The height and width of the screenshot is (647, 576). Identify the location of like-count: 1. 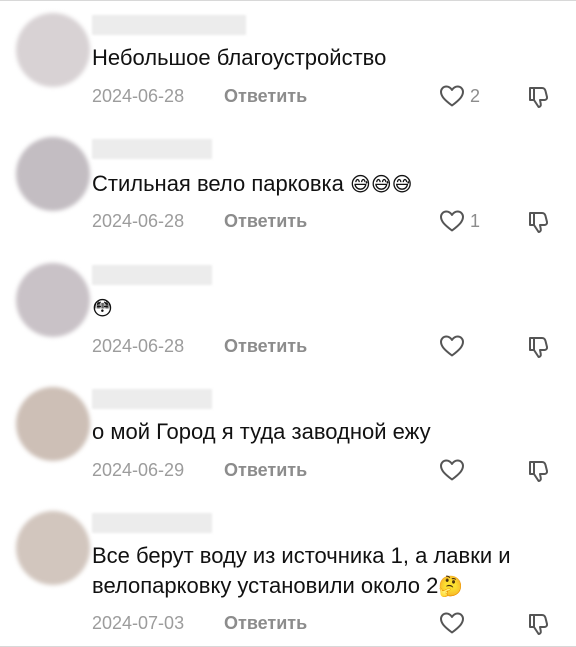
(475, 221).